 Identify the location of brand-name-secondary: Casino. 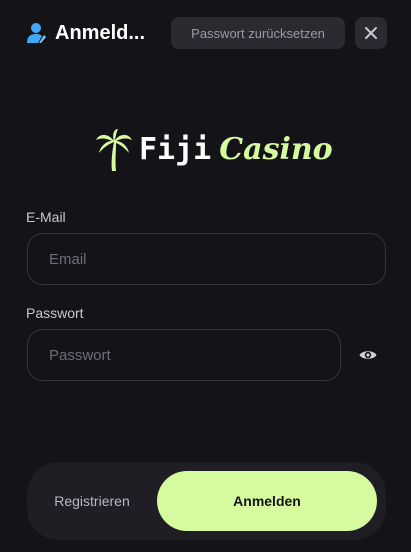
(276, 149).